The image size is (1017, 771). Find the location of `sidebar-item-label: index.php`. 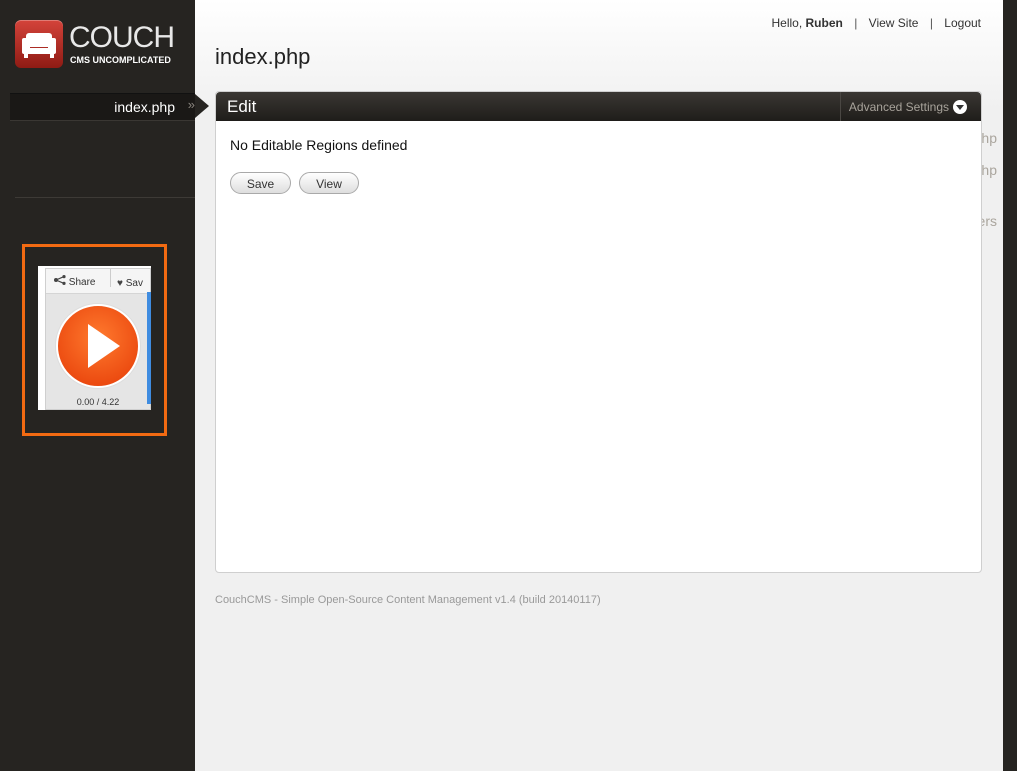

sidebar-item-label: index.php is located at coordinates (144, 107).